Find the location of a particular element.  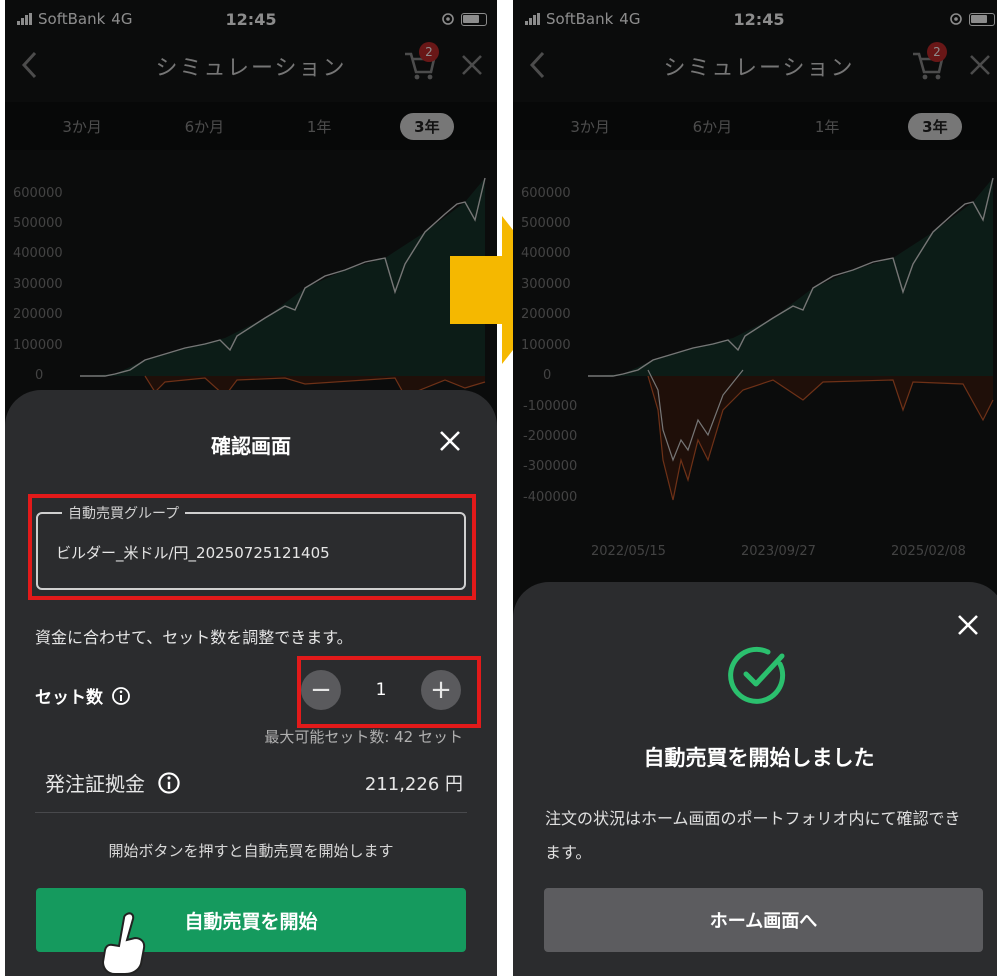

sheet-title: 確認画面 is located at coordinates (251, 446).